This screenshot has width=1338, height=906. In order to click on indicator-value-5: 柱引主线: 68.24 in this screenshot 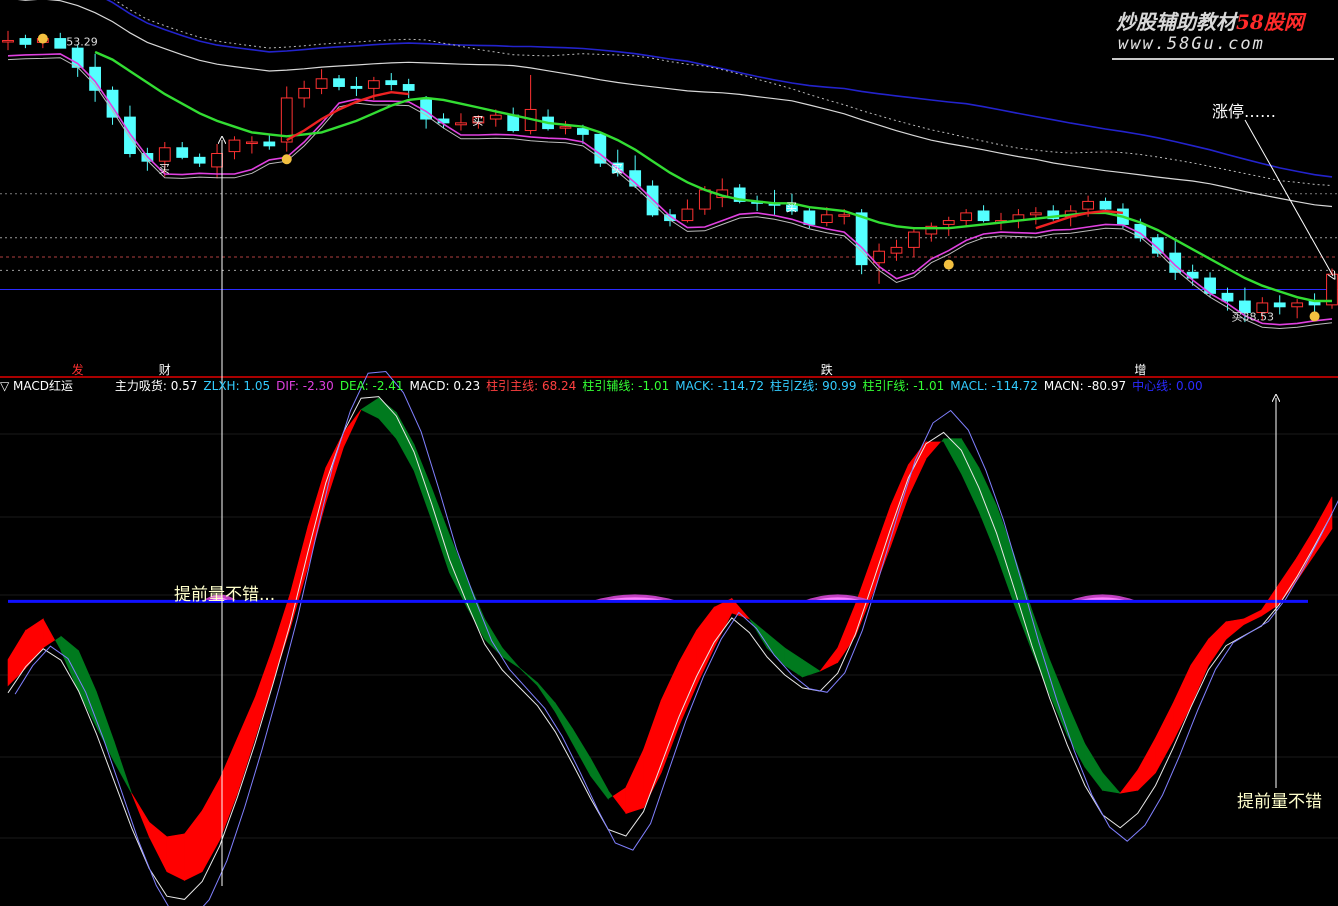, I will do `click(531, 386)`.